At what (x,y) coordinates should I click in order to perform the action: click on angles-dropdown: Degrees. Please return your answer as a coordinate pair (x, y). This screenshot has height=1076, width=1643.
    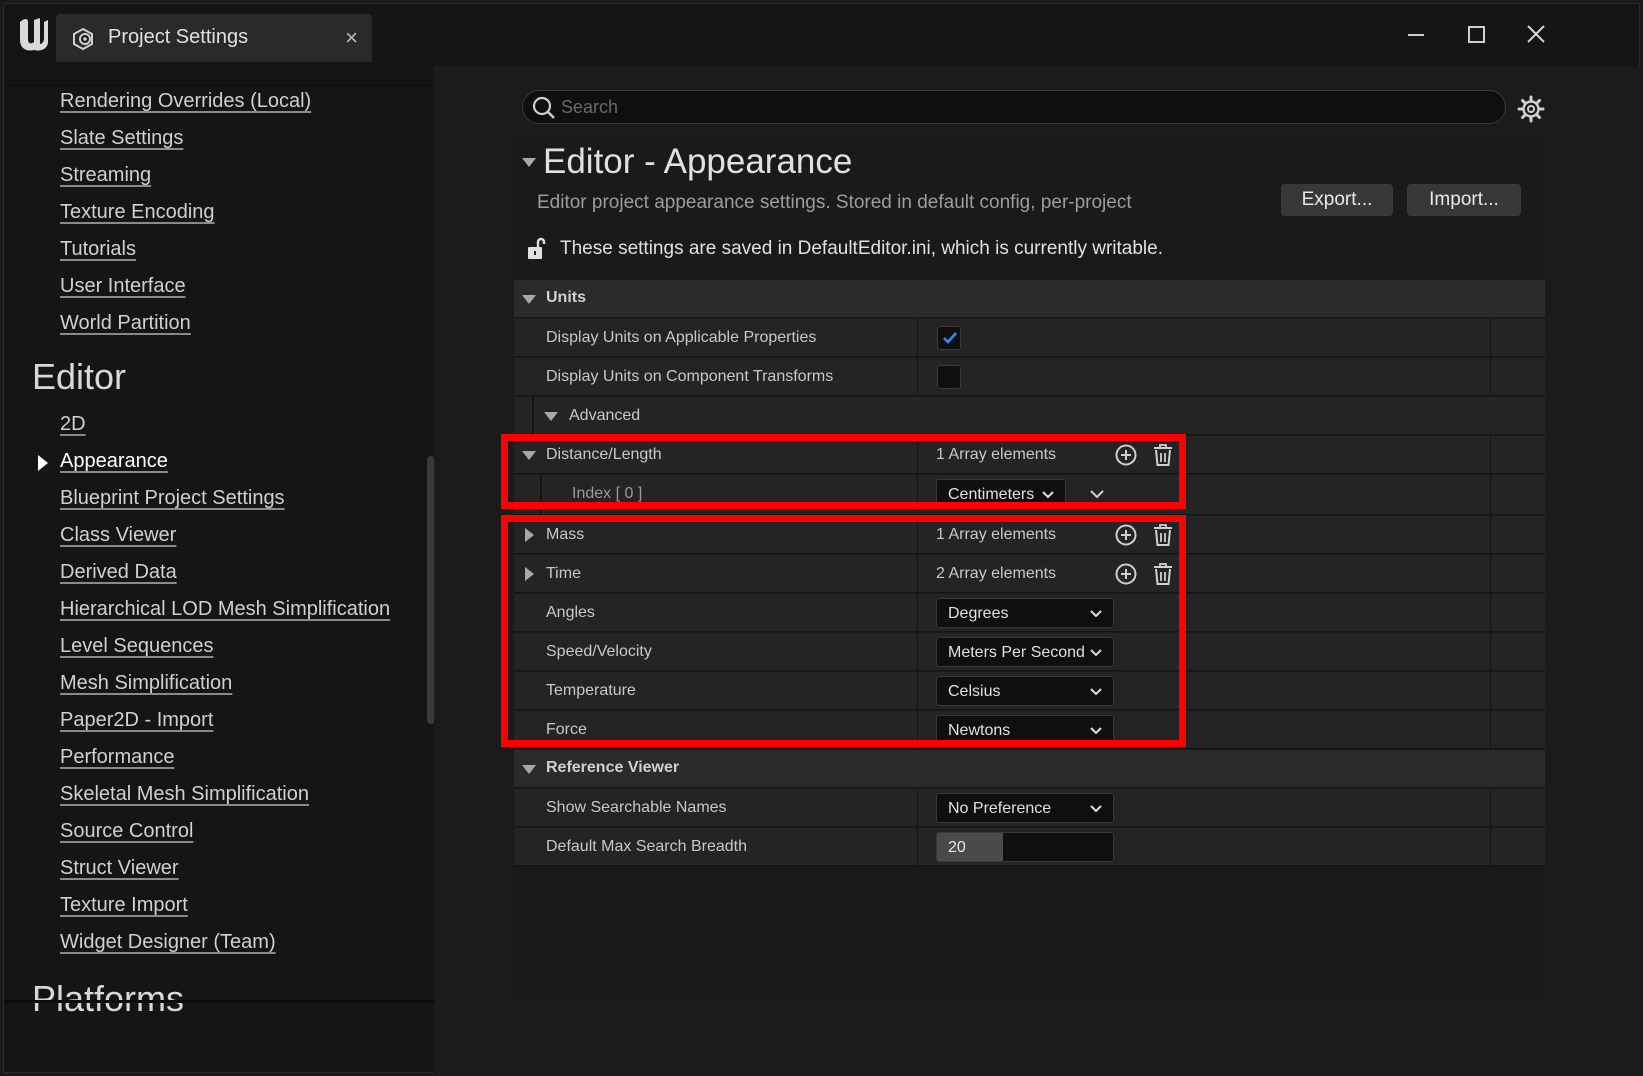
    Looking at the image, I should click on (1025, 613).